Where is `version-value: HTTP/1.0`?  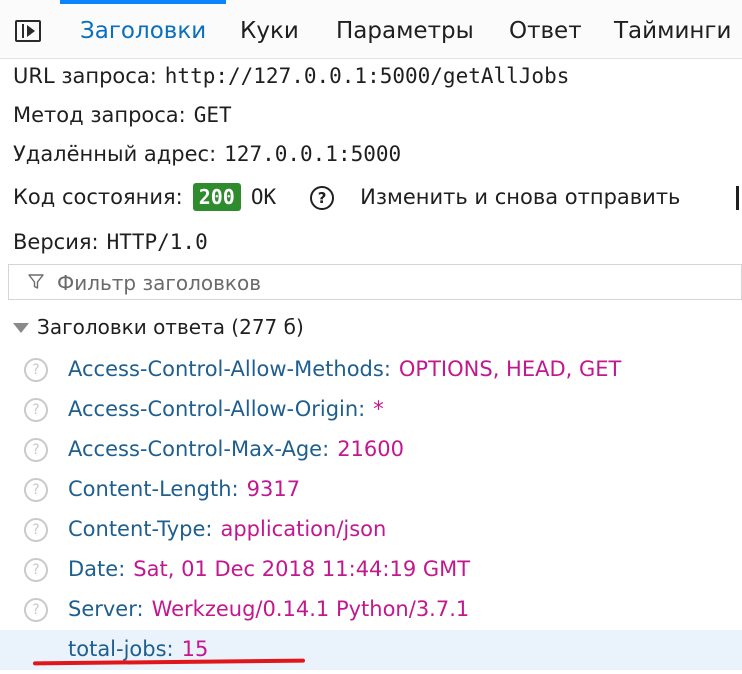 version-value: HTTP/1.0 is located at coordinates (157, 242).